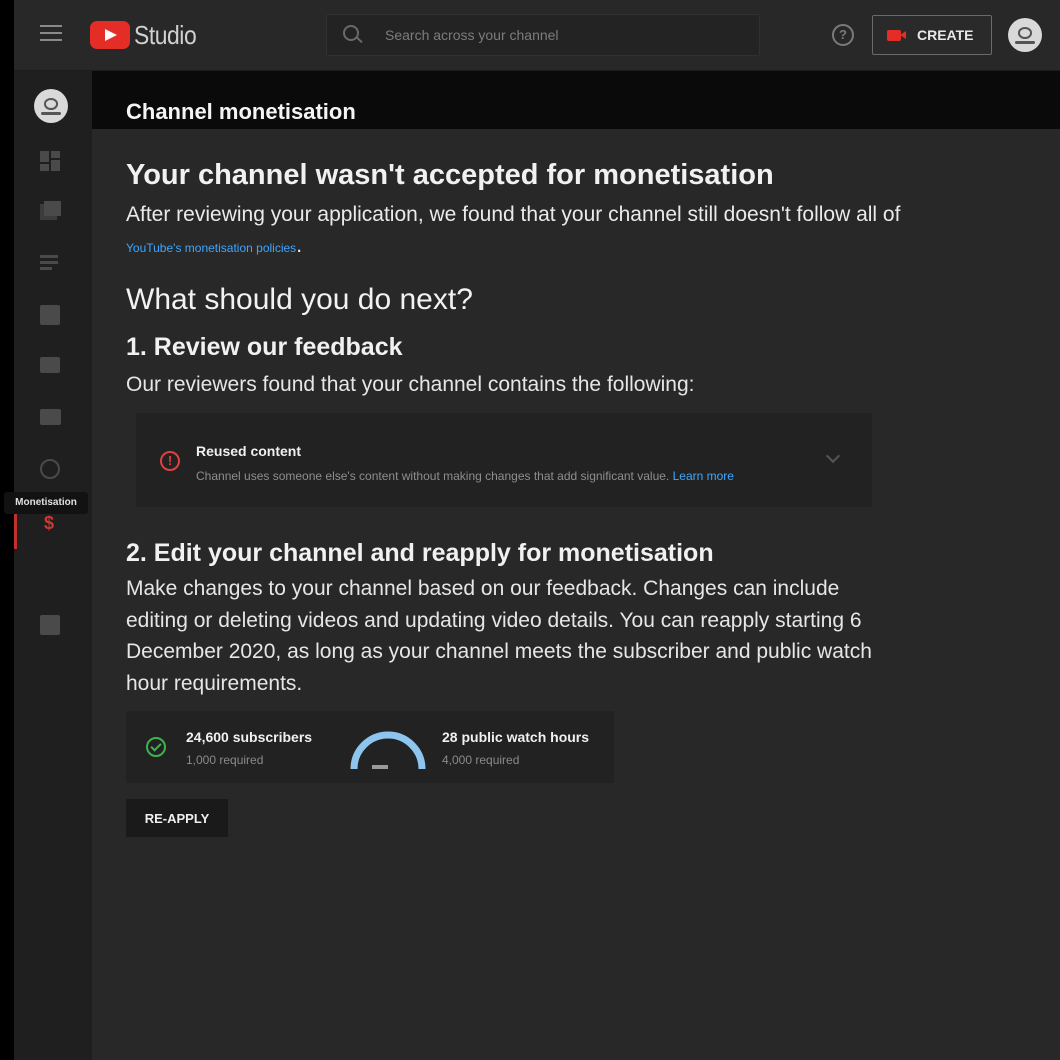 Image resolution: width=1060 pixels, height=1060 pixels. What do you see at coordinates (51, 211) in the screenshot?
I see `video-library-icon` at bounding box center [51, 211].